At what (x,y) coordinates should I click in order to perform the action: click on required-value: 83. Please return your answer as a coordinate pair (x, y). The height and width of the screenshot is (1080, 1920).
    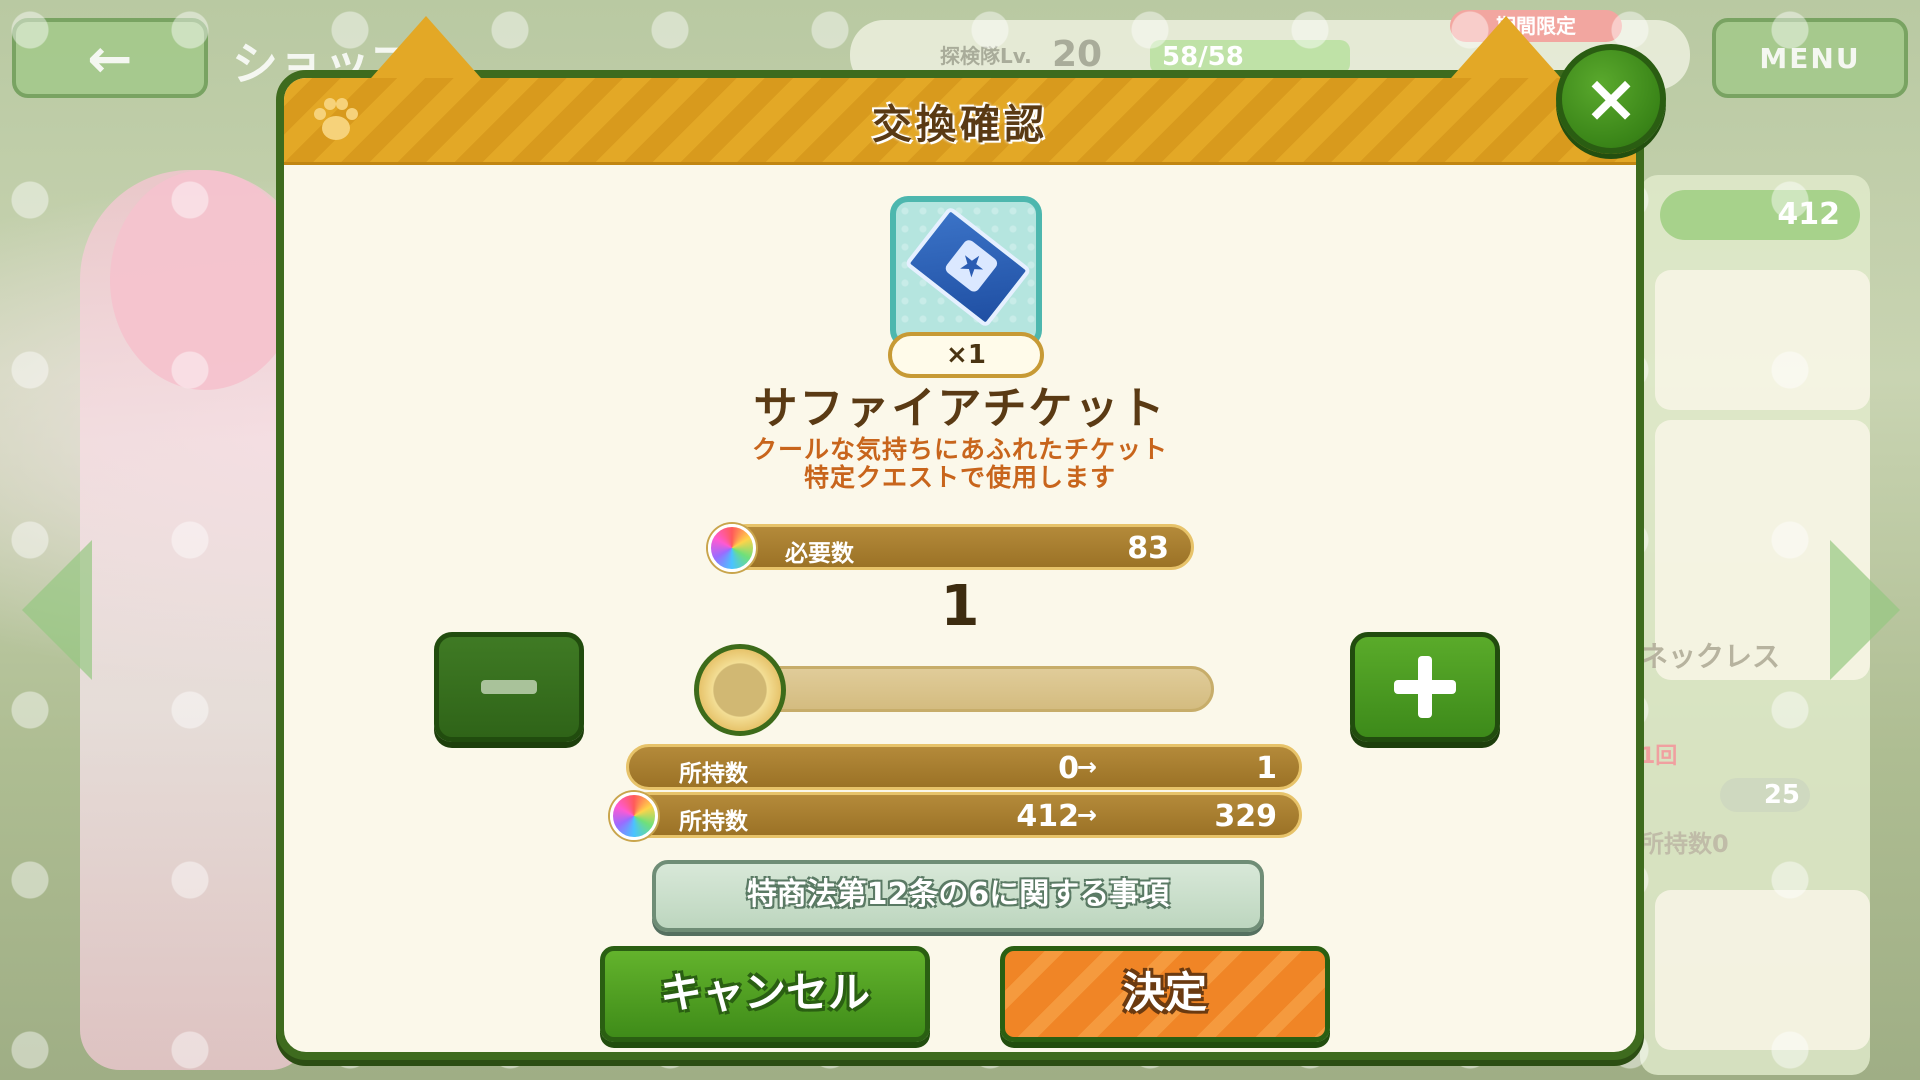
    Looking at the image, I should click on (1148, 548).